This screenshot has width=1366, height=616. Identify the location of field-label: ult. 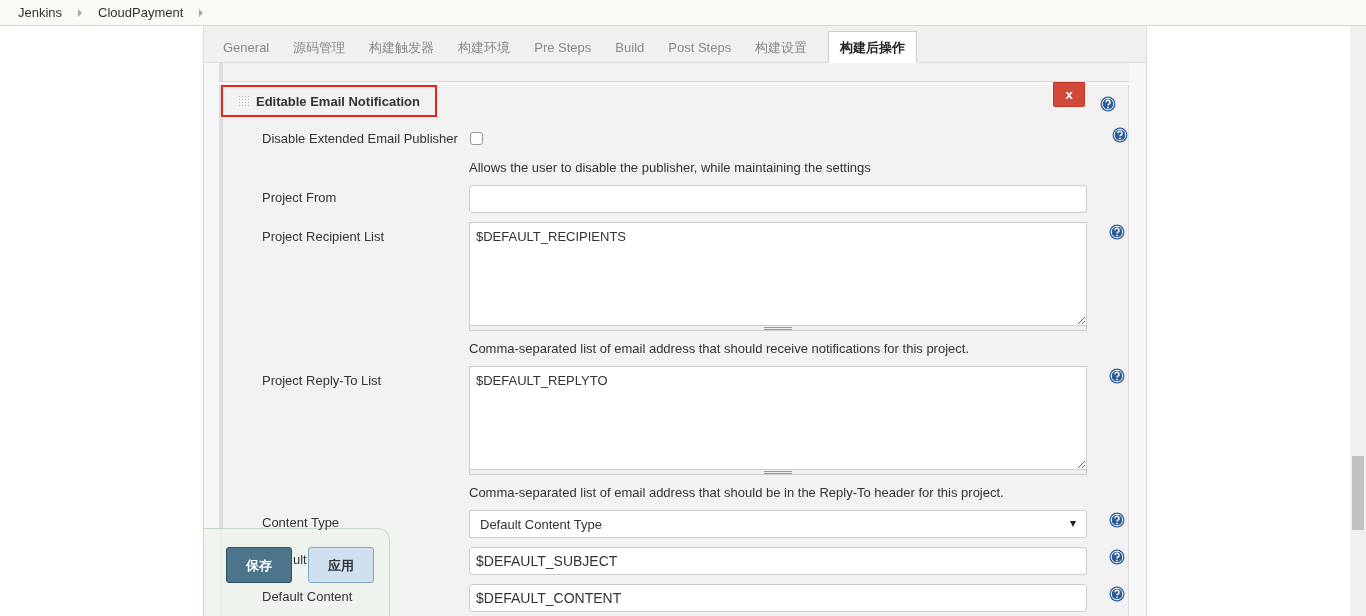
(300, 559).